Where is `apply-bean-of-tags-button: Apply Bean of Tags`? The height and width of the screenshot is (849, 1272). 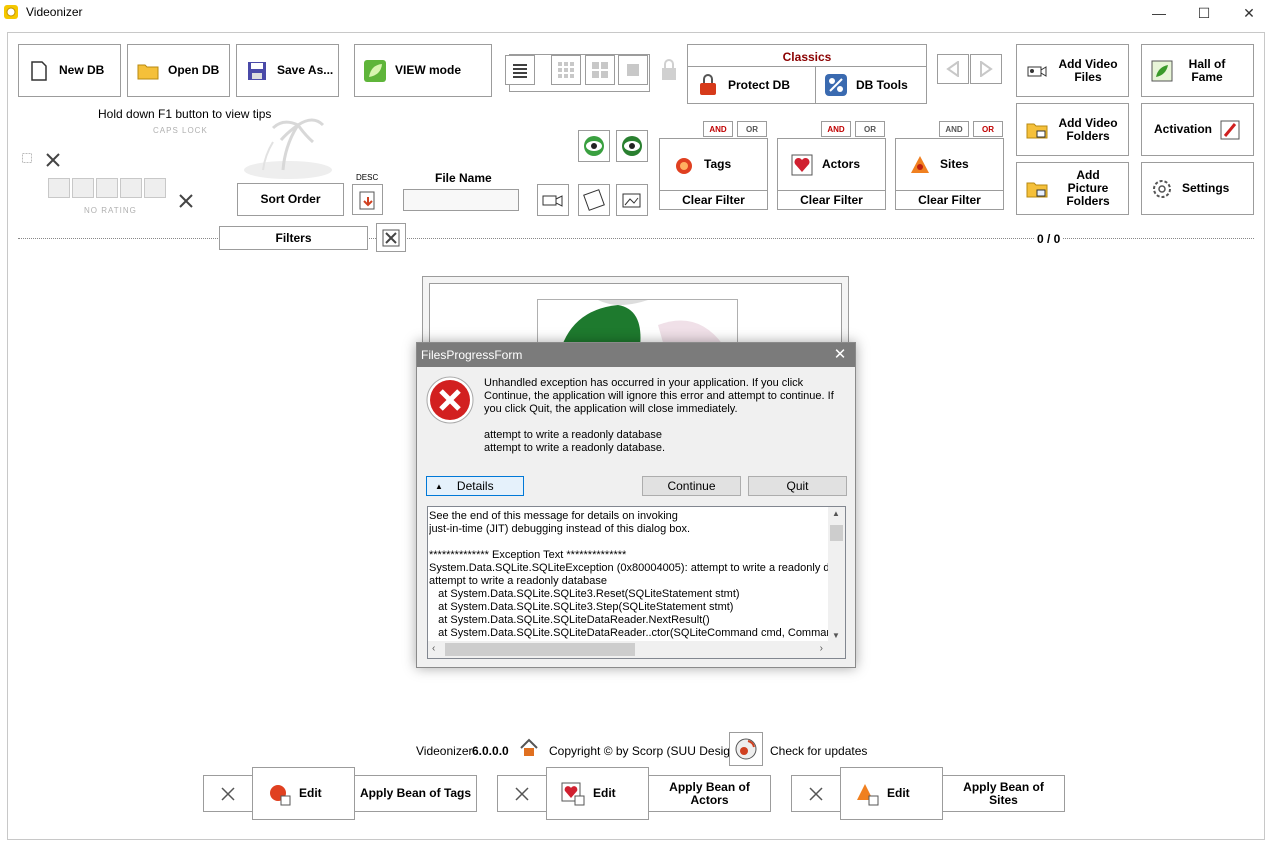
apply-bean-of-tags-button: Apply Bean of Tags is located at coordinates (415, 793).